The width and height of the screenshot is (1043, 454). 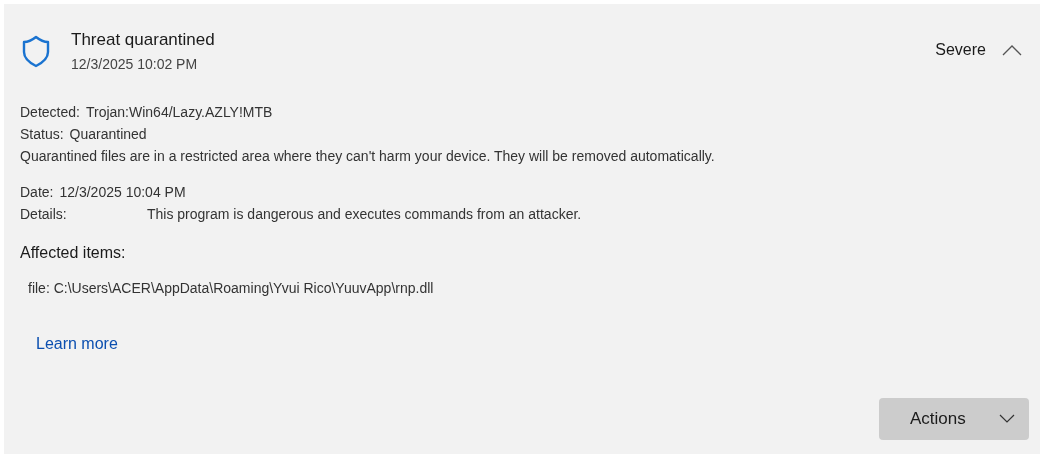 I want to click on field-label: Date:, so click(x=37, y=192).